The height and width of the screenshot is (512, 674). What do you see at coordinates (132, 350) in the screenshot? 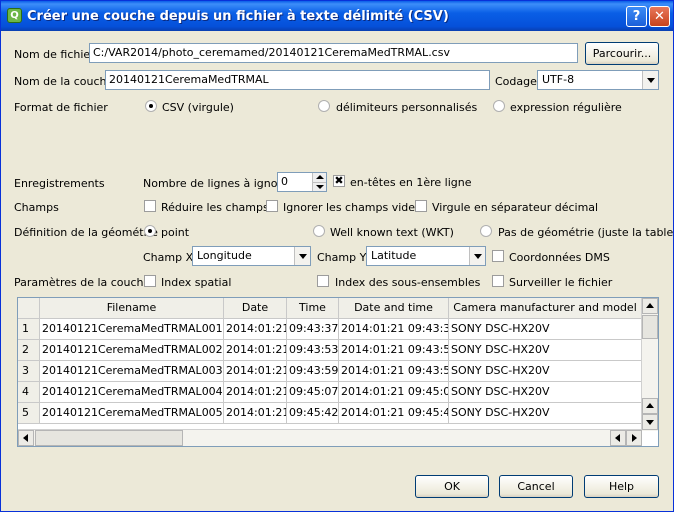
I see `table-cell: 20140121CeremaMedTRMAL002.JPG` at bounding box center [132, 350].